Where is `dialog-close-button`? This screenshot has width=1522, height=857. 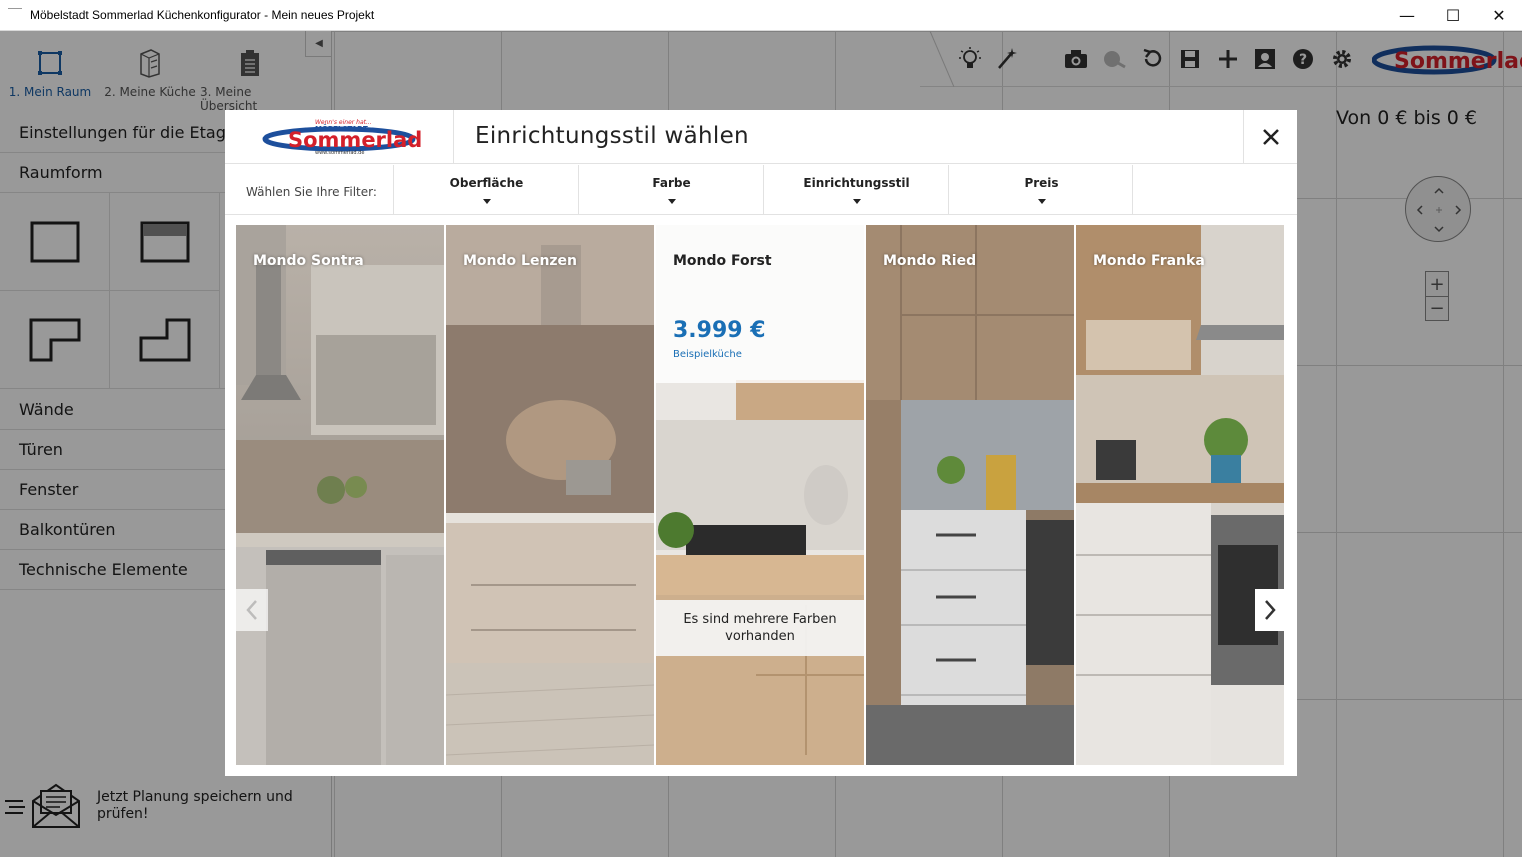
dialog-close-button is located at coordinates (1270, 137).